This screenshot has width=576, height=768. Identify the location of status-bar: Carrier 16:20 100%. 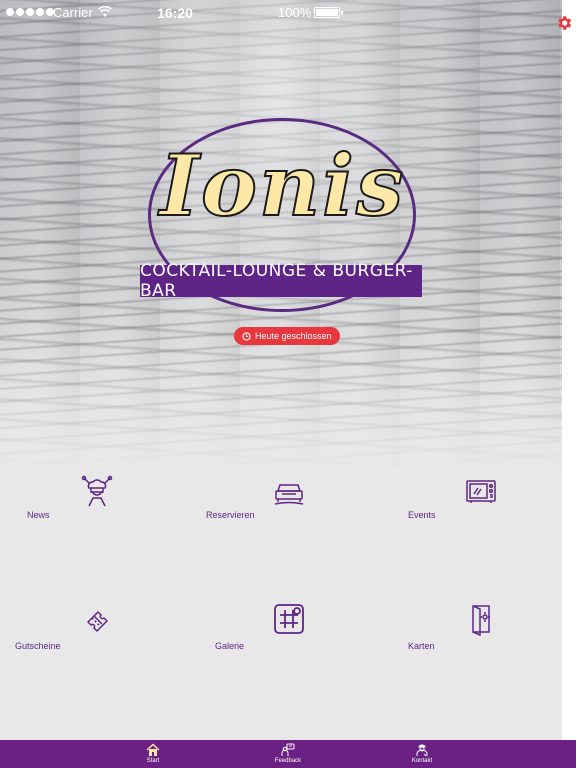
(288, 13).